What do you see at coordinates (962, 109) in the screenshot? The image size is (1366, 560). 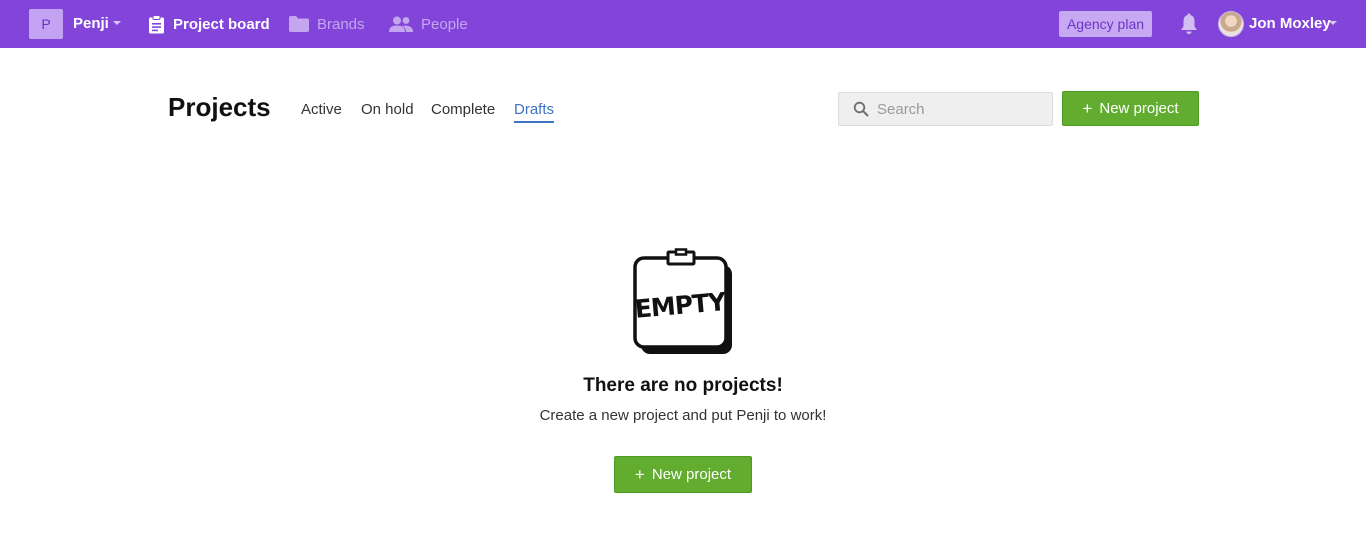 I see `search-input` at bounding box center [962, 109].